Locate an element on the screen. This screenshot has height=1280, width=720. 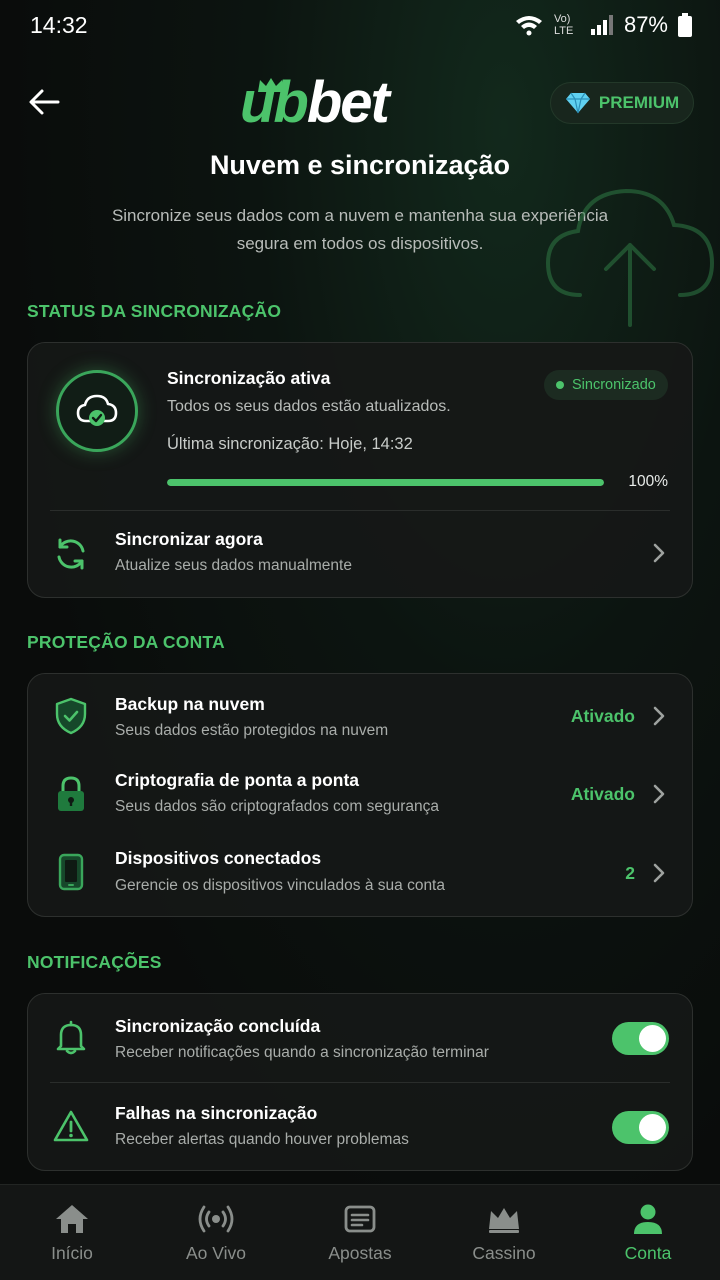
devices-title: Dispositivos conectados is located at coordinates (218, 858).